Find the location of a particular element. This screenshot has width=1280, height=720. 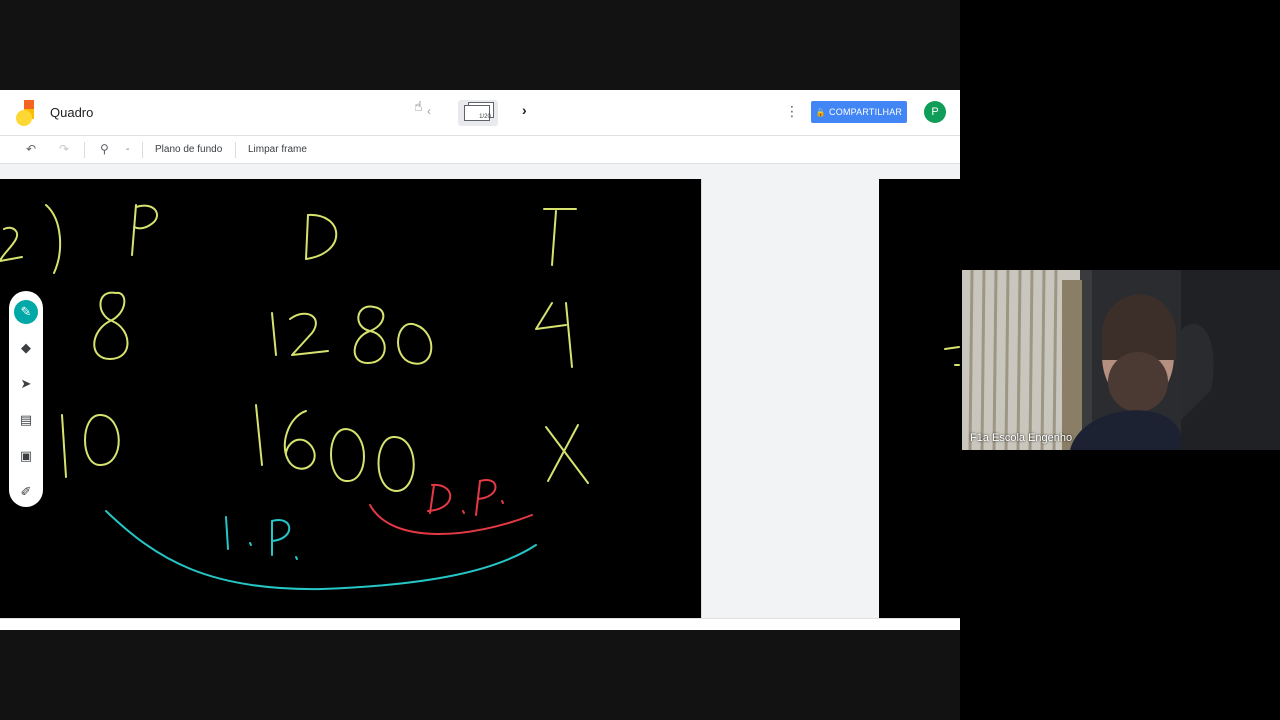

next-frame-strokes is located at coordinates (952, 356).